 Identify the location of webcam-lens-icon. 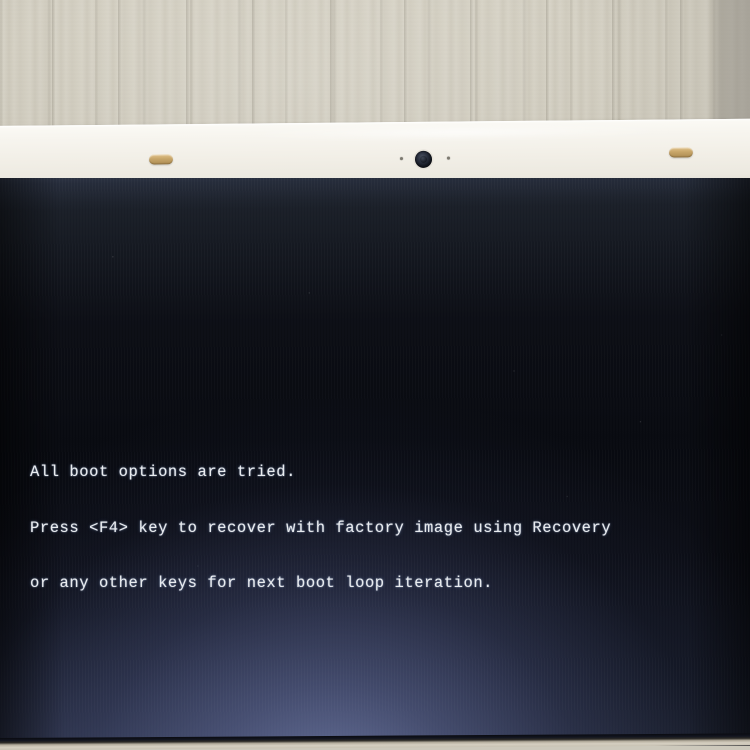
(423, 159).